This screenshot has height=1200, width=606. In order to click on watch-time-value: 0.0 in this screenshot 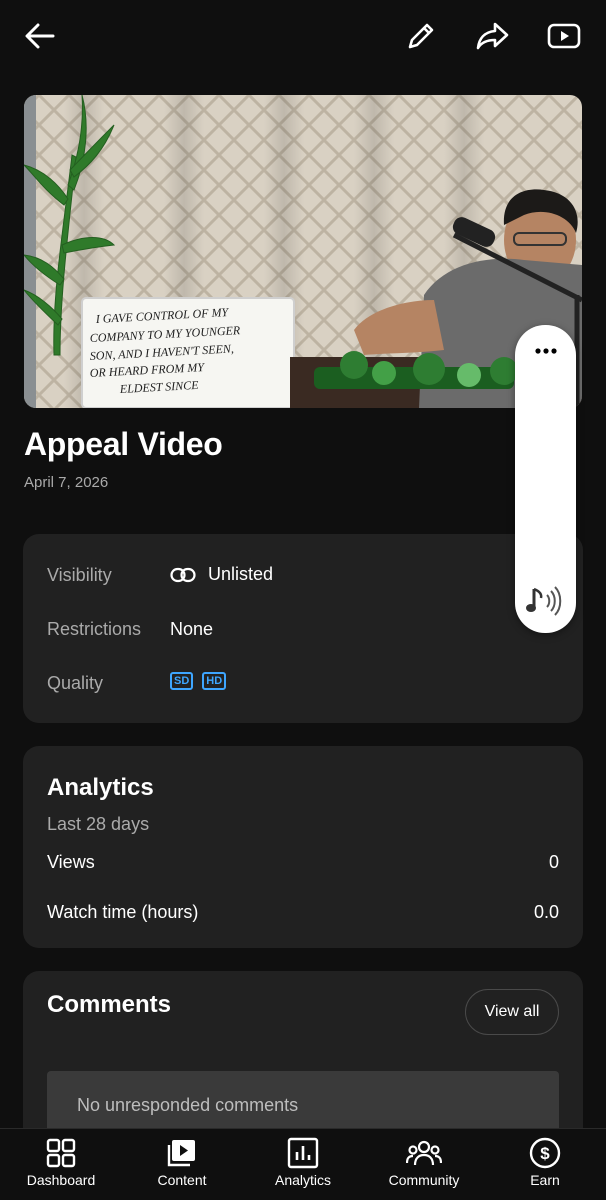, I will do `click(546, 912)`.